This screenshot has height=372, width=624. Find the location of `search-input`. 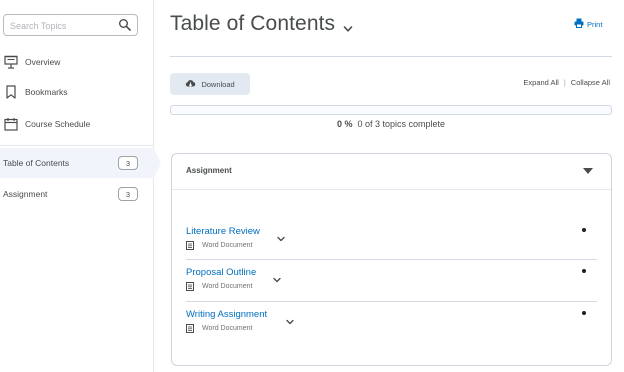

search-input is located at coordinates (62, 25).